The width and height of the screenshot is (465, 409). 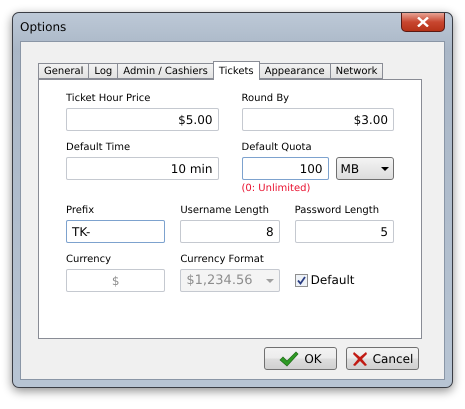 What do you see at coordinates (43, 27) in the screenshot?
I see `window-title: Options` at bounding box center [43, 27].